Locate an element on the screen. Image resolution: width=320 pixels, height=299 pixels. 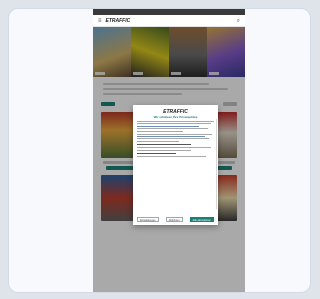
accept-all-button: Alle akzeptieren is located at coordinates (201, 219).